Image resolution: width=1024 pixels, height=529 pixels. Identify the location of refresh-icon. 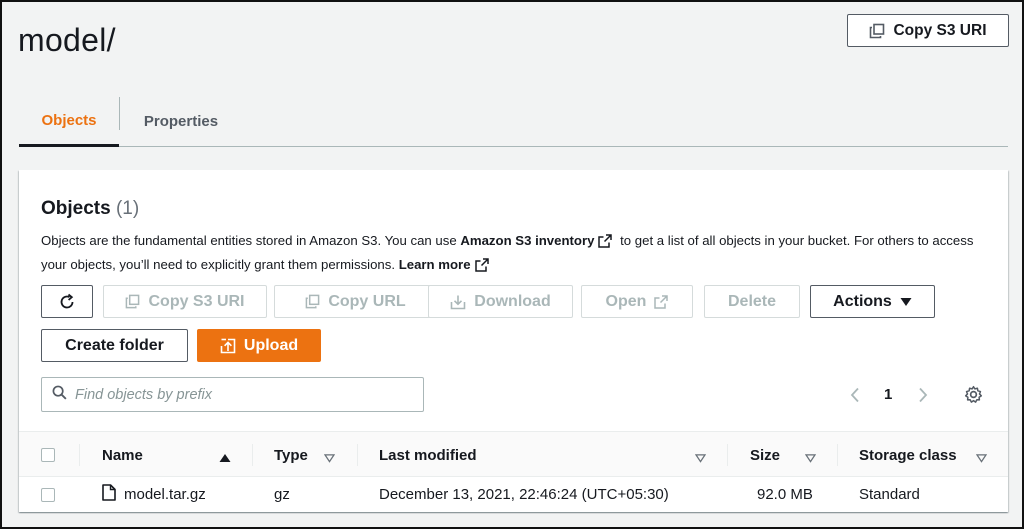
(67, 302).